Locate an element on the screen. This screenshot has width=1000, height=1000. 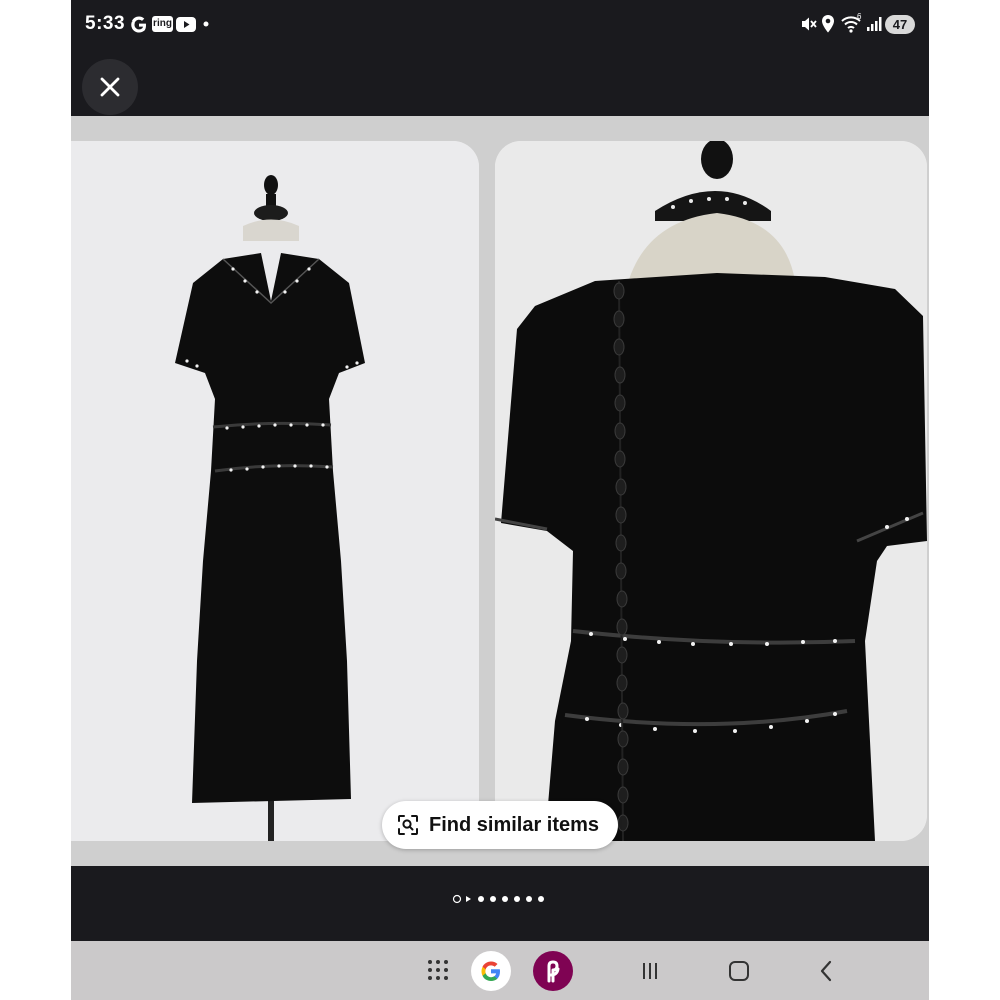
home-icon is located at coordinates (739, 971).